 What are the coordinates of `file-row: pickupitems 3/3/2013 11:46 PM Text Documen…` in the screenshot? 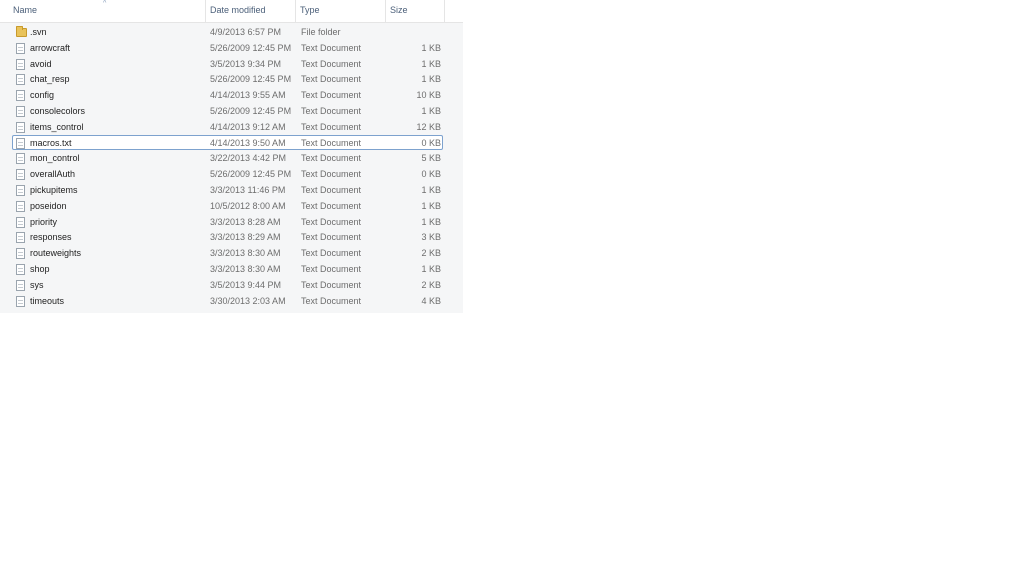 It's located at (227, 189).